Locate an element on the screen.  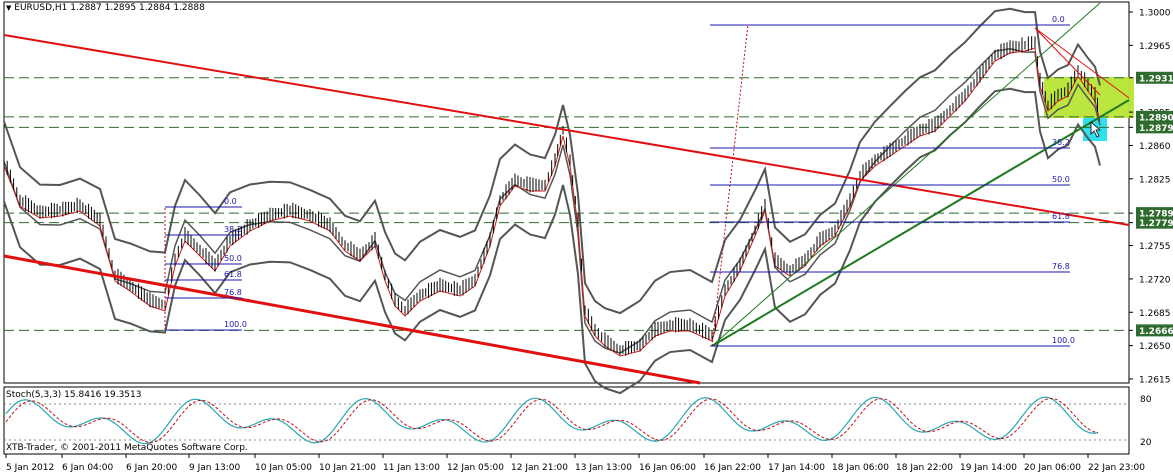
price-axis-label: 1.2685 is located at coordinates (1155, 314).